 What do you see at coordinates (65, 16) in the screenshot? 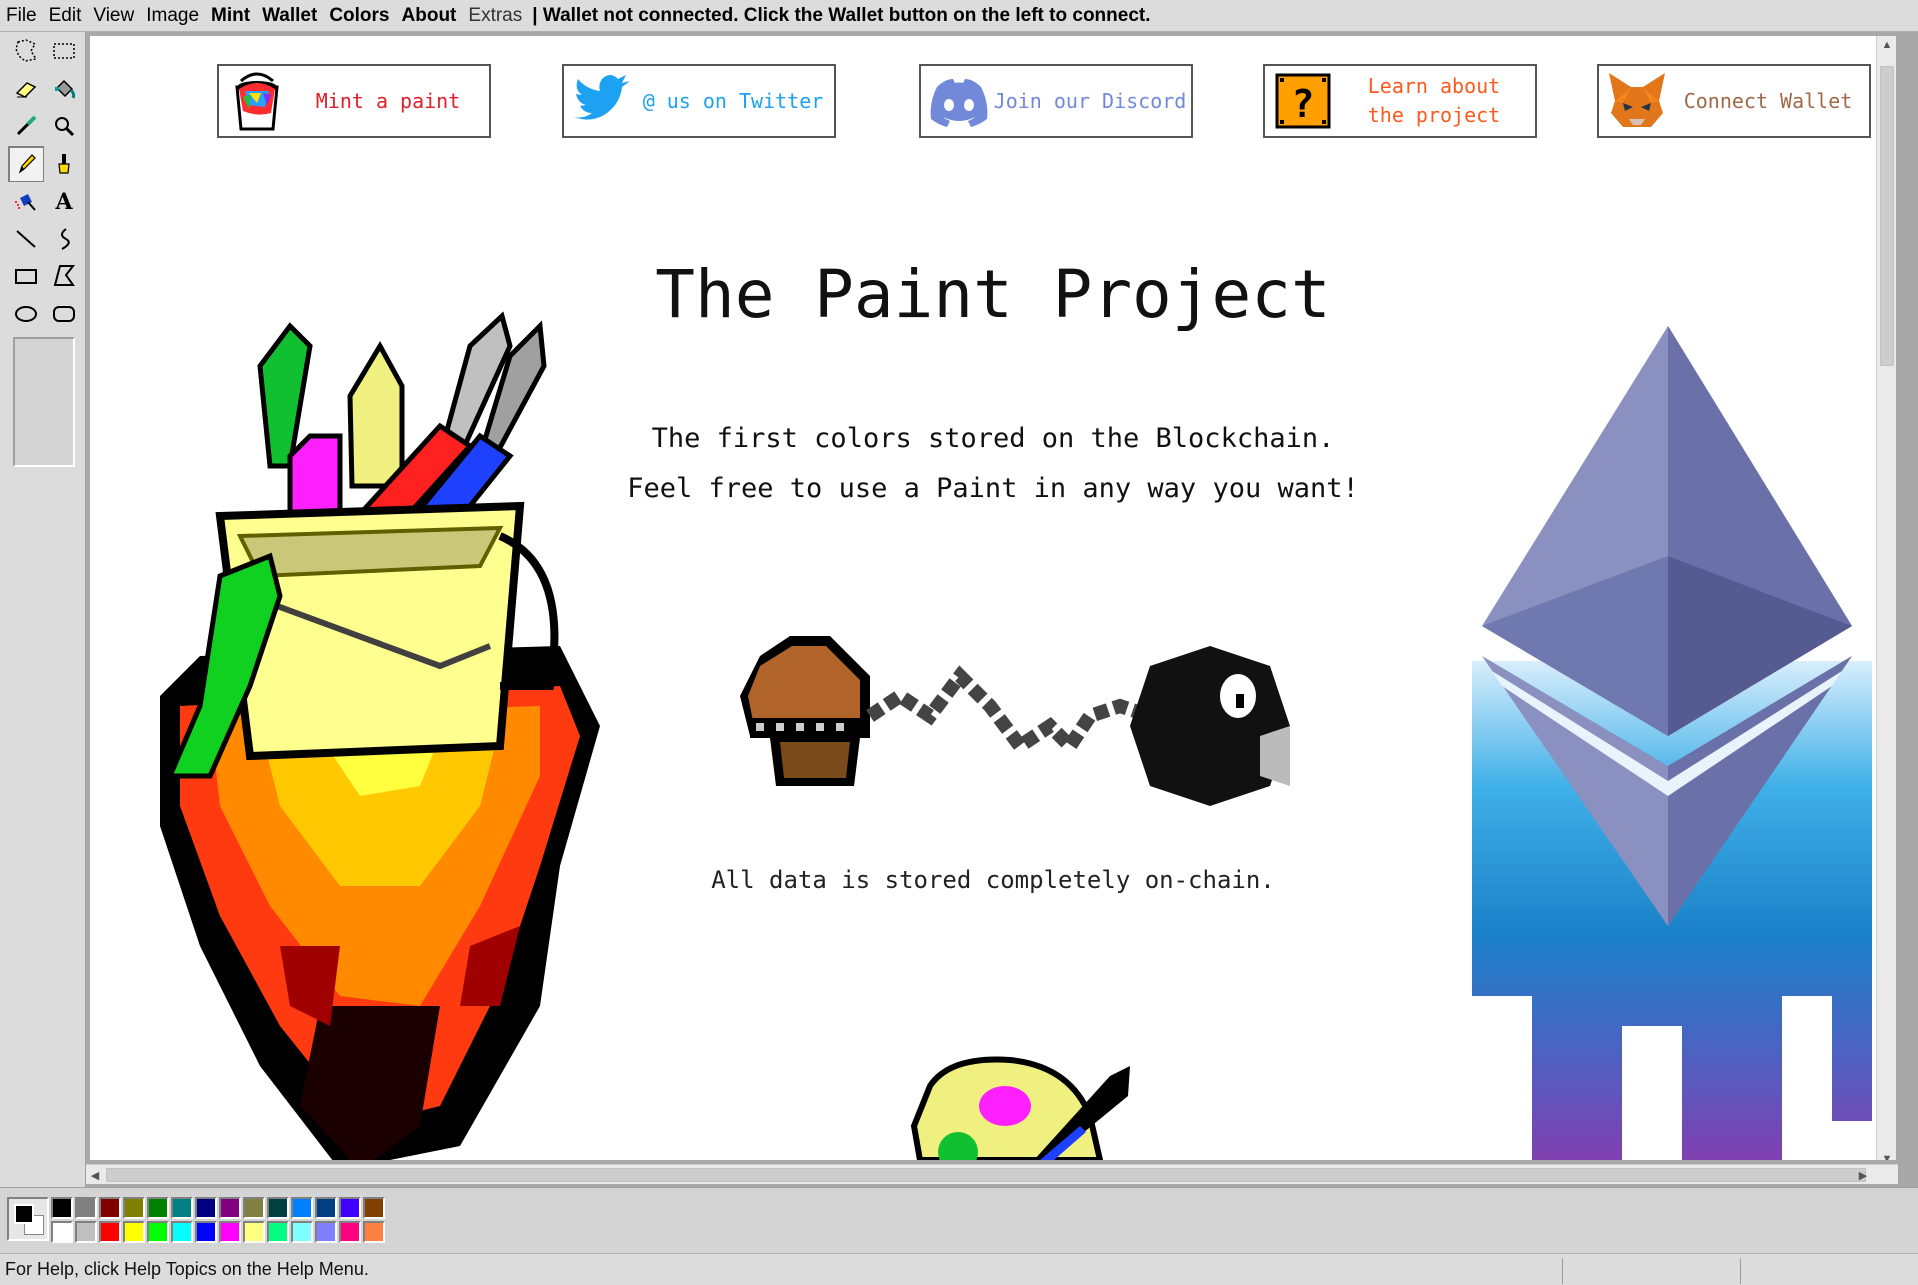
I see `menu-edit: Edit` at bounding box center [65, 16].